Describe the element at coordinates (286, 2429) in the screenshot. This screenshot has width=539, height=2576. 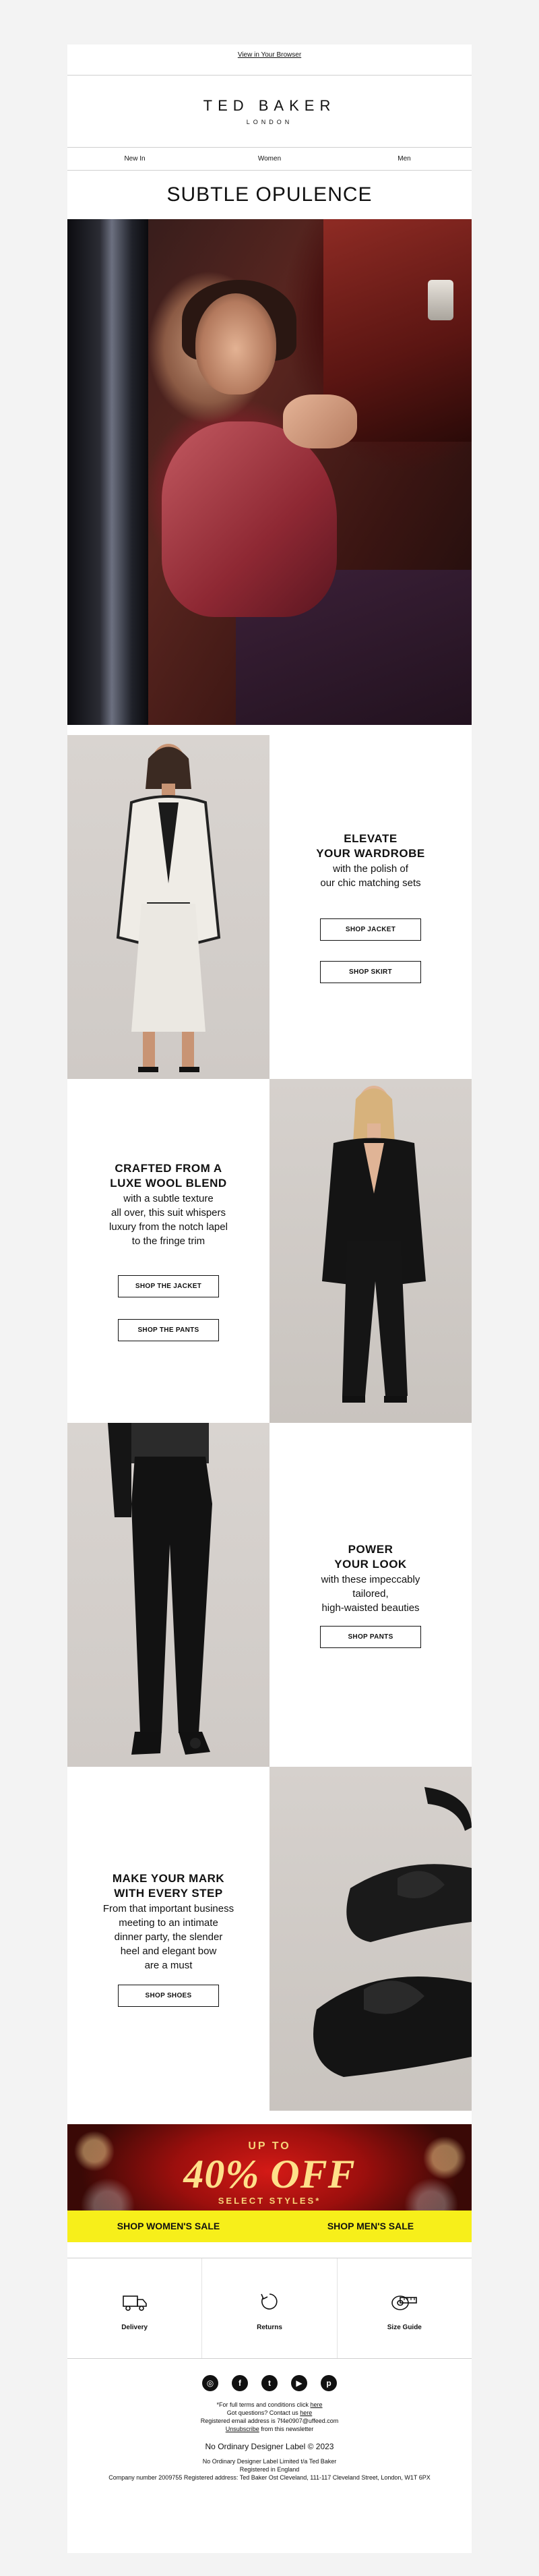
I see `unsubscribe-text: from this newsletter` at that location.